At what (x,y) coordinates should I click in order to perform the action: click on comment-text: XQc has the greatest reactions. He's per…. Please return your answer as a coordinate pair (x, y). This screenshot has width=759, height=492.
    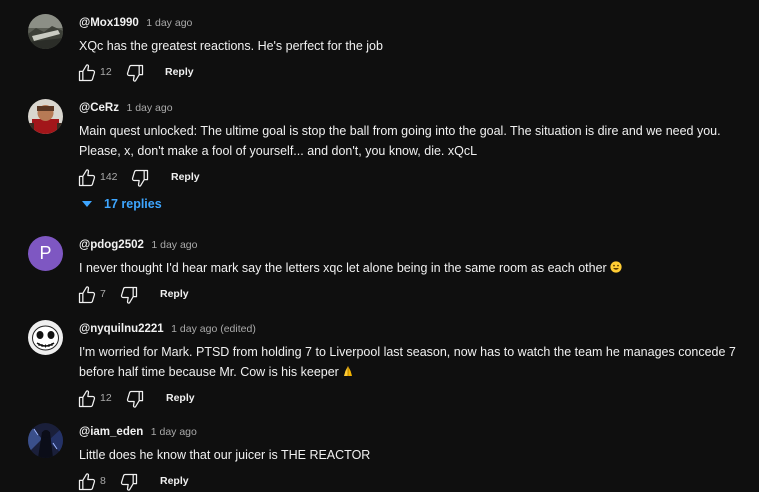
    Looking at the image, I should click on (231, 46).